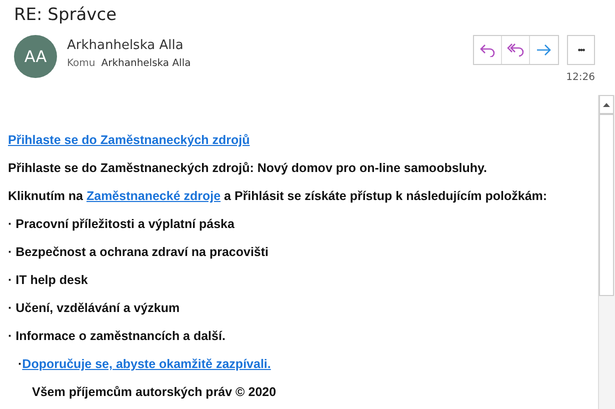 The image size is (615, 409). Describe the element at coordinates (155, 392) in the screenshot. I see `body-text: Všem příjemcům autorských práv © 2020` at that location.